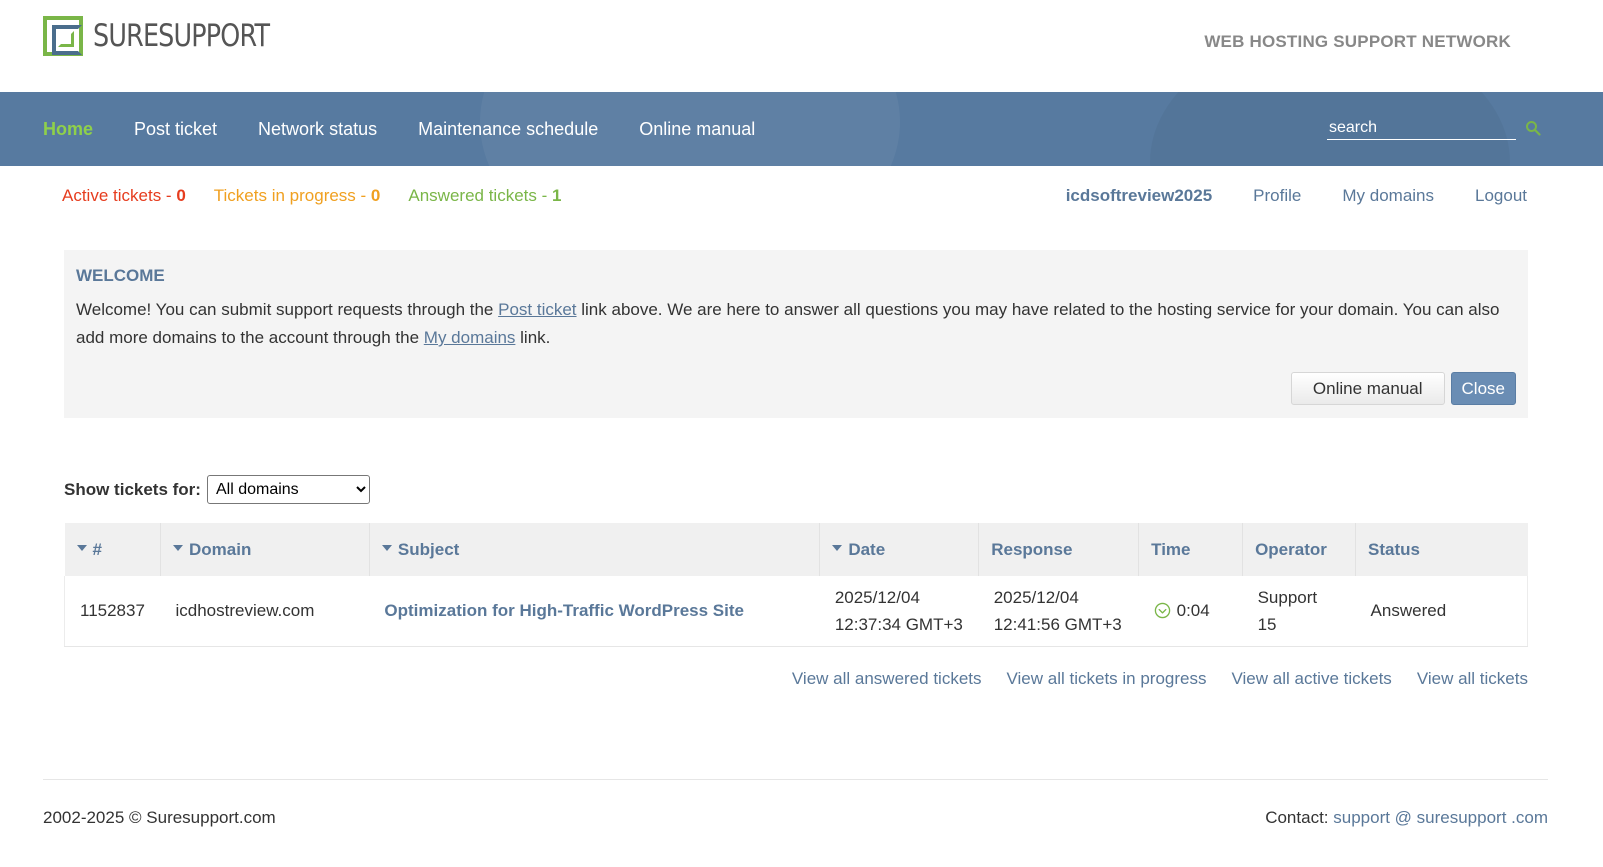  Describe the element at coordinates (557, 195) in the screenshot. I see `answered-tickets-number: 1` at that location.